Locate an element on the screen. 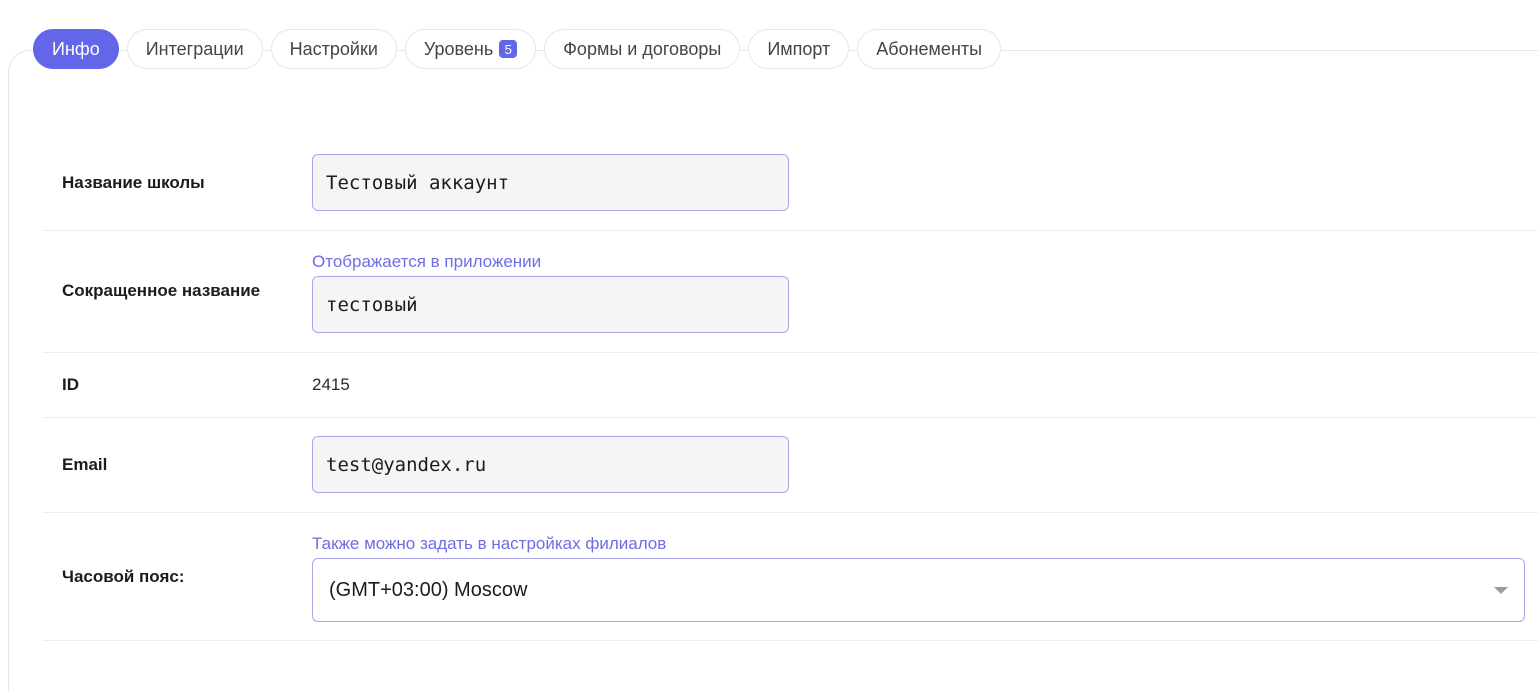 Image resolution: width=1538 pixels, height=691 pixels. timezone-hint: Также можно задать в настройках филиалов is located at coordinates (489, 543).